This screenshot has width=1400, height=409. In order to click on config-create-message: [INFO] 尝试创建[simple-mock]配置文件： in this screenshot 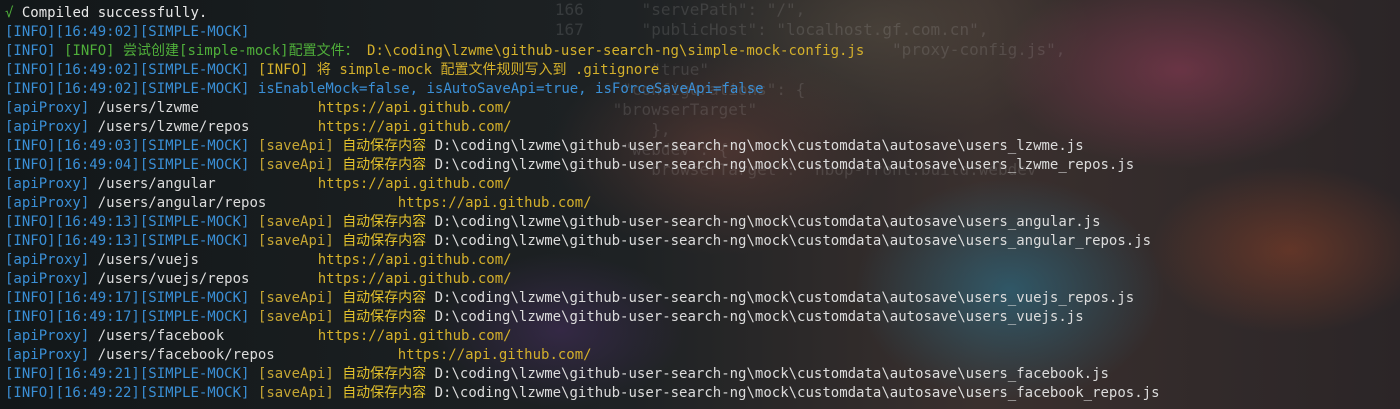, I will do `click(211, 51)`.